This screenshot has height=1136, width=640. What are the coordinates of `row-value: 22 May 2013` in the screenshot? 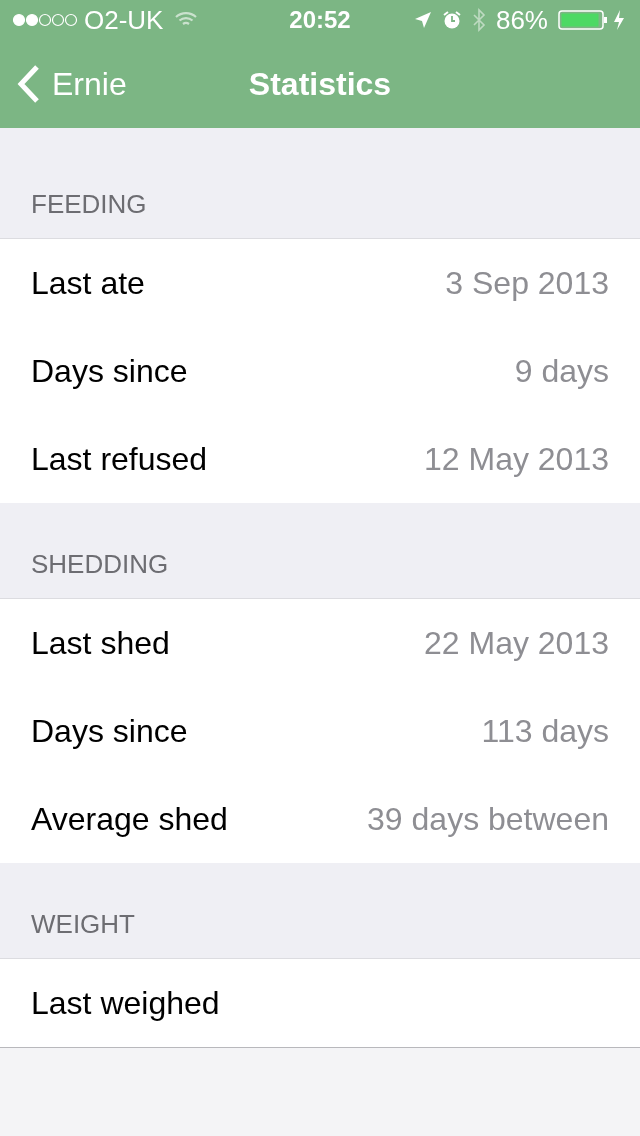 It's located at (516, 643).